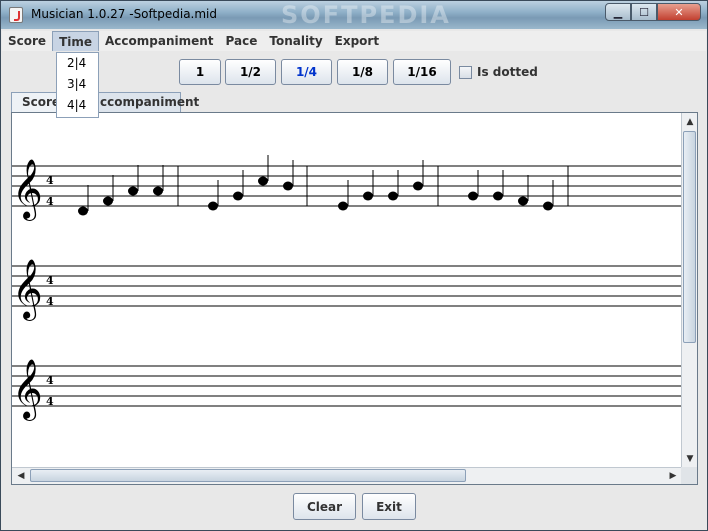 This screenshot has height=531, width=708. I want to click on horizontal-scrollbar: ◀ ▶, so click(347, 475).